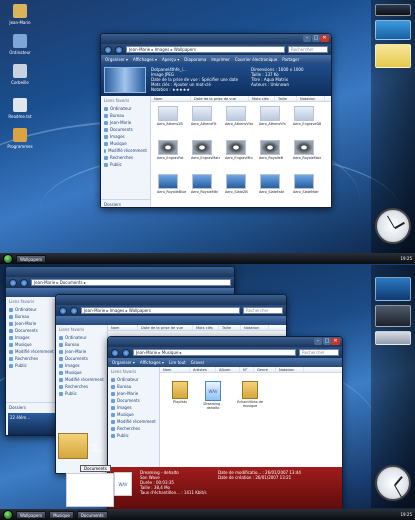 The image size is (415, 520). I want to click on gadget-toolbar, so click(393, 10).